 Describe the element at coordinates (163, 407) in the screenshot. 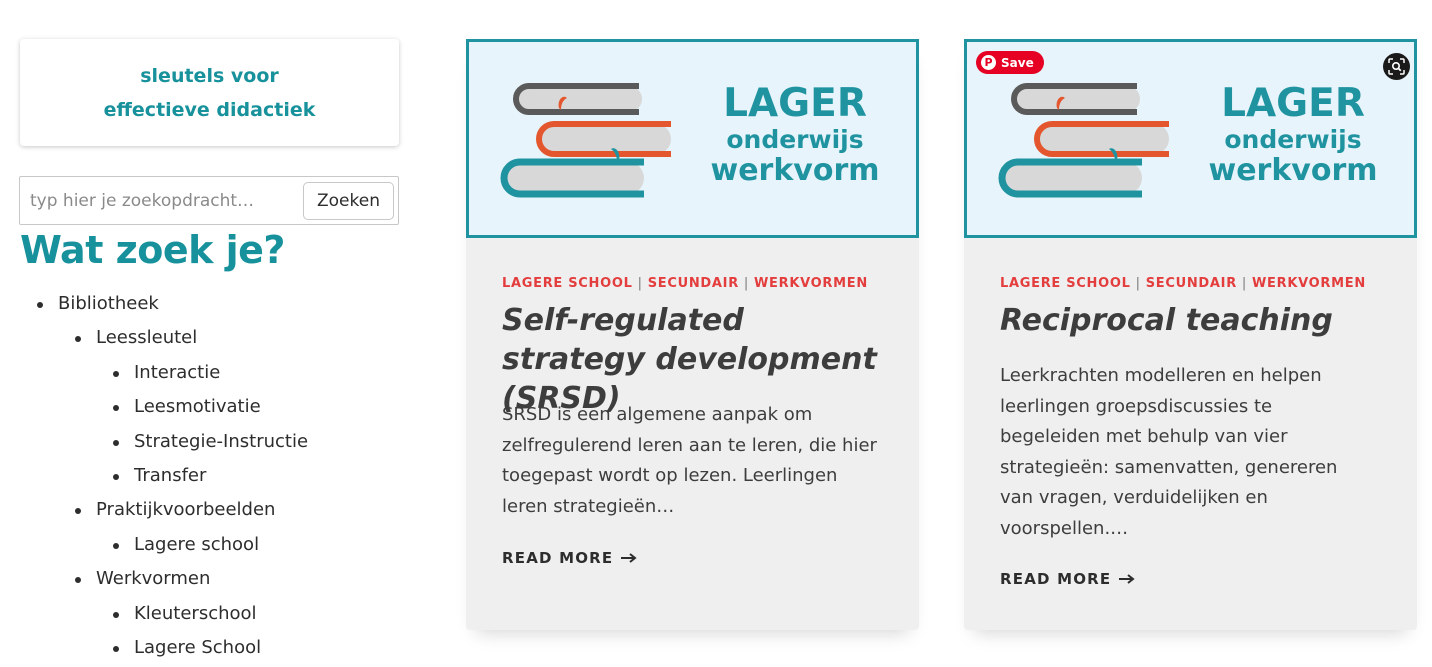

I see `nav-item-leesmotivatie: Leesmotivatie` at that location.